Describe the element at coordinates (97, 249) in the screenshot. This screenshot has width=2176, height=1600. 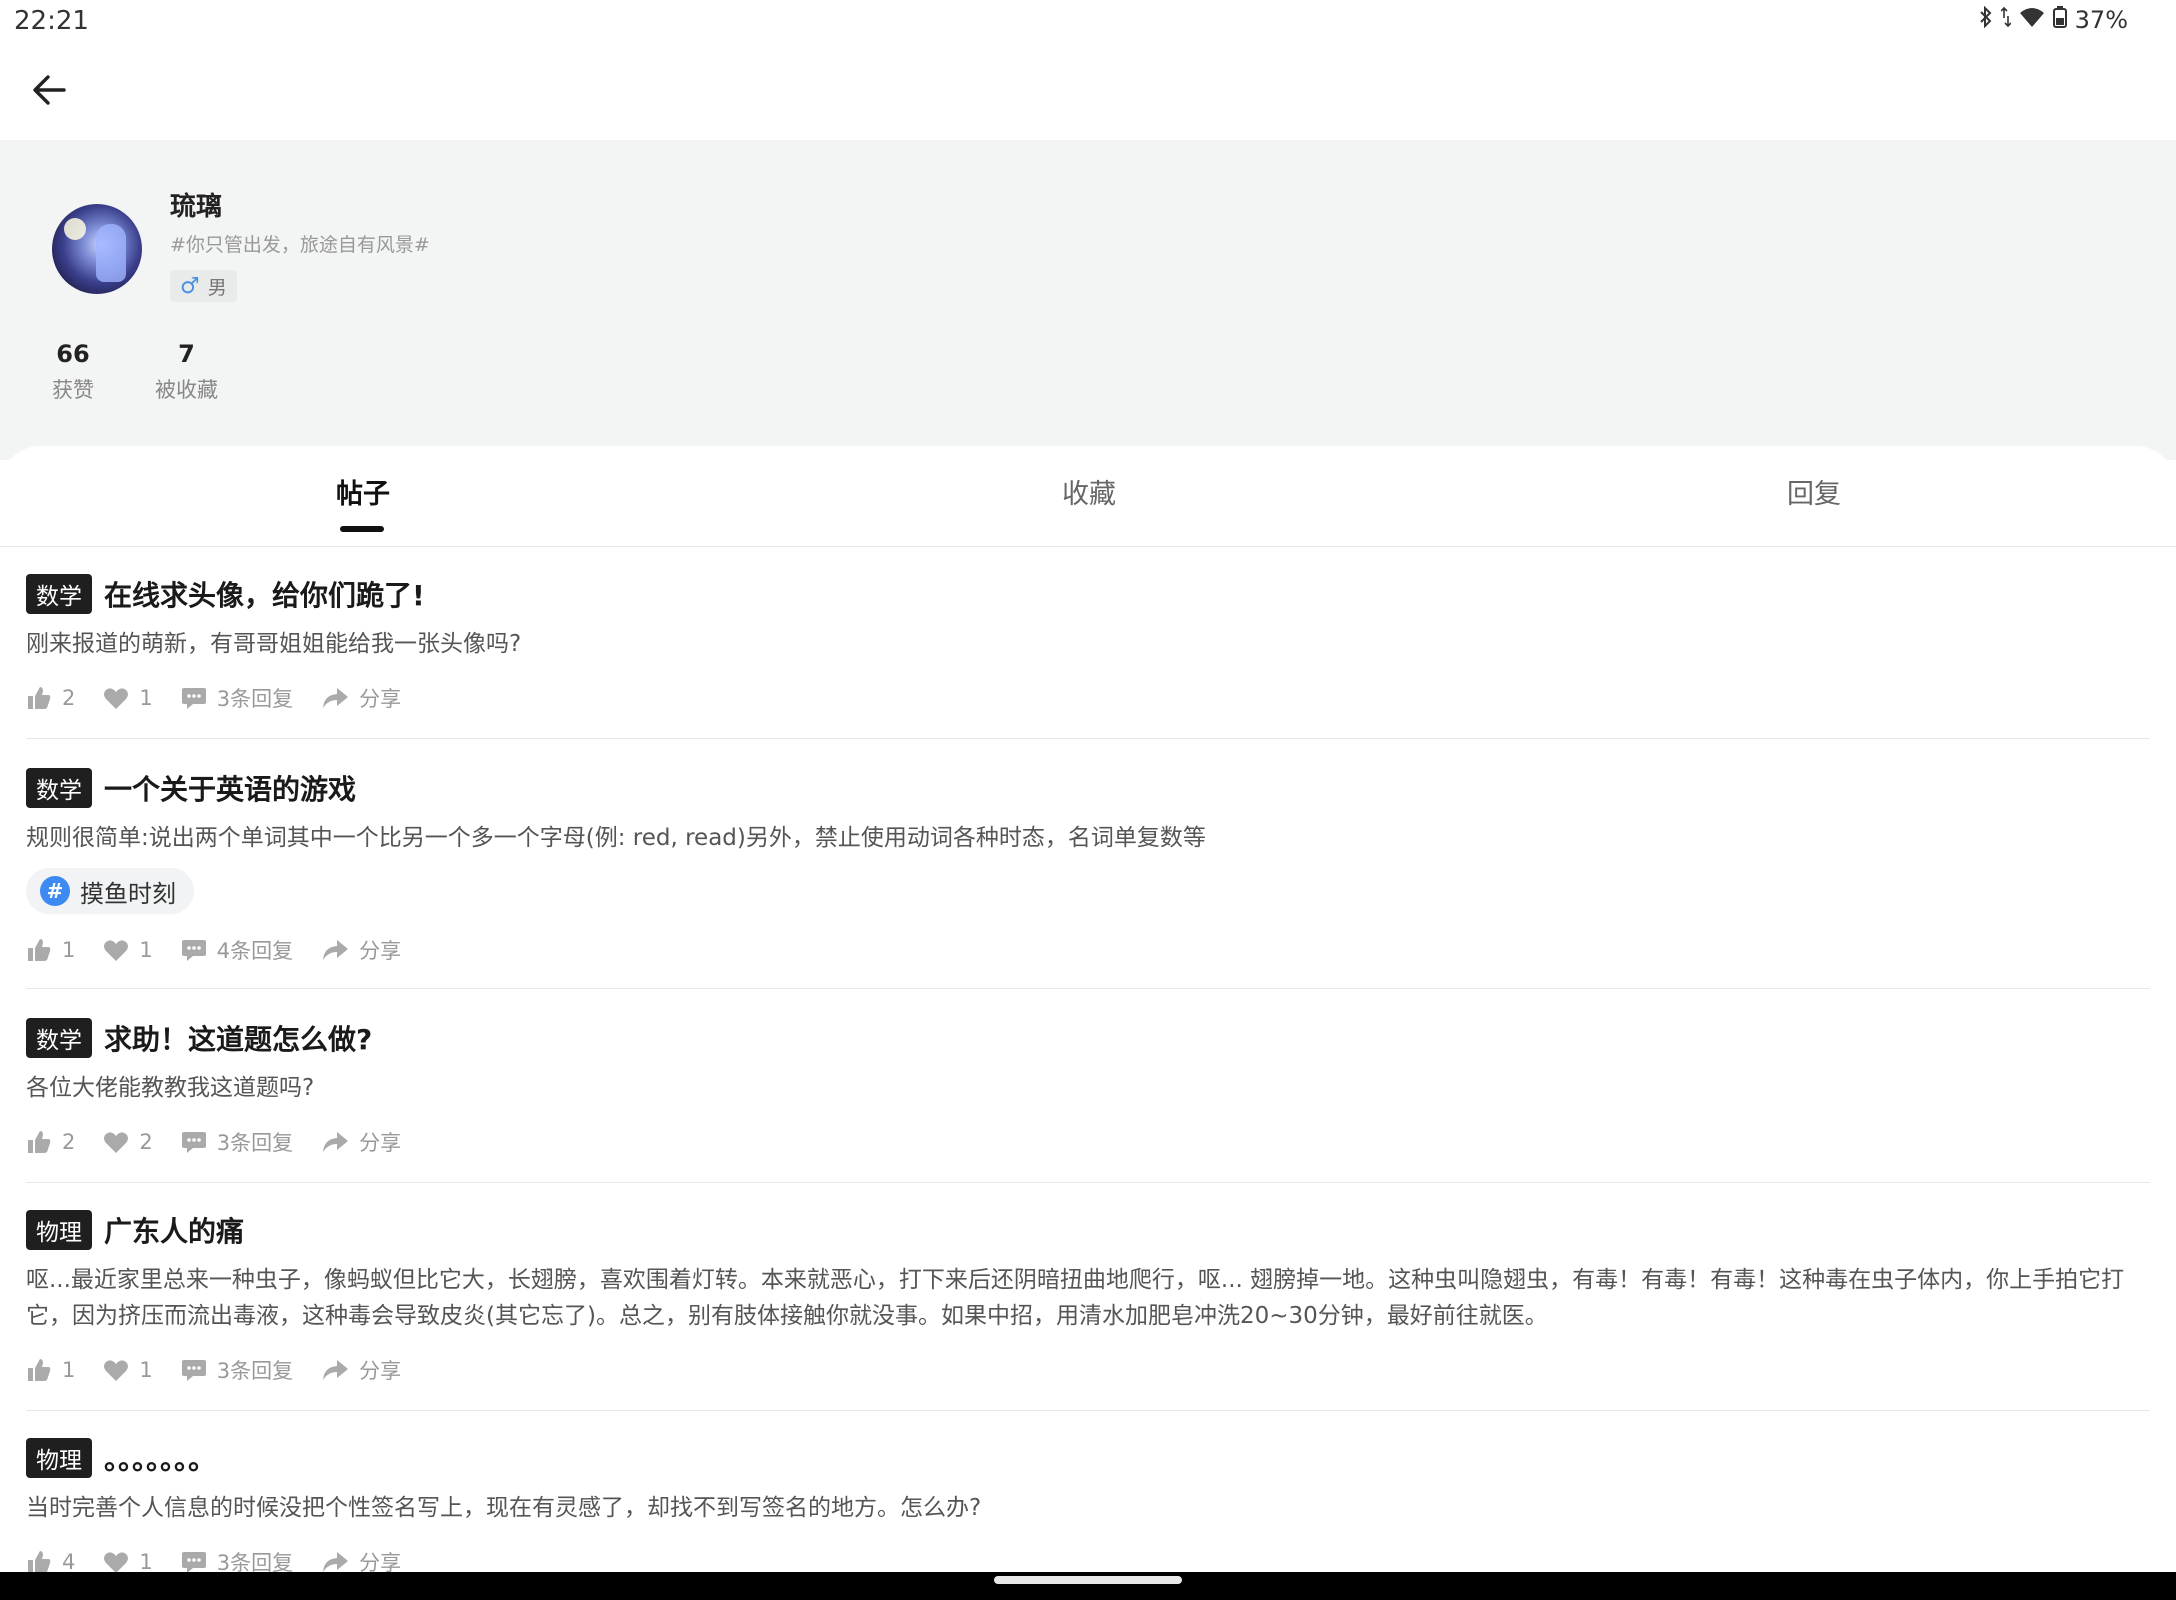
I see `avatar` at that location.